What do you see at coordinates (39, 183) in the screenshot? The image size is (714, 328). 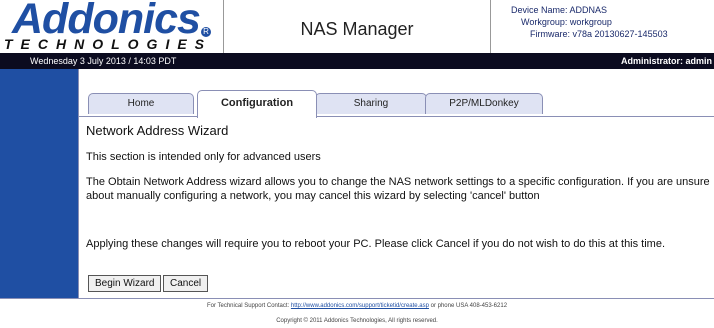 I see `left-band` at bounding box center [39, 183].